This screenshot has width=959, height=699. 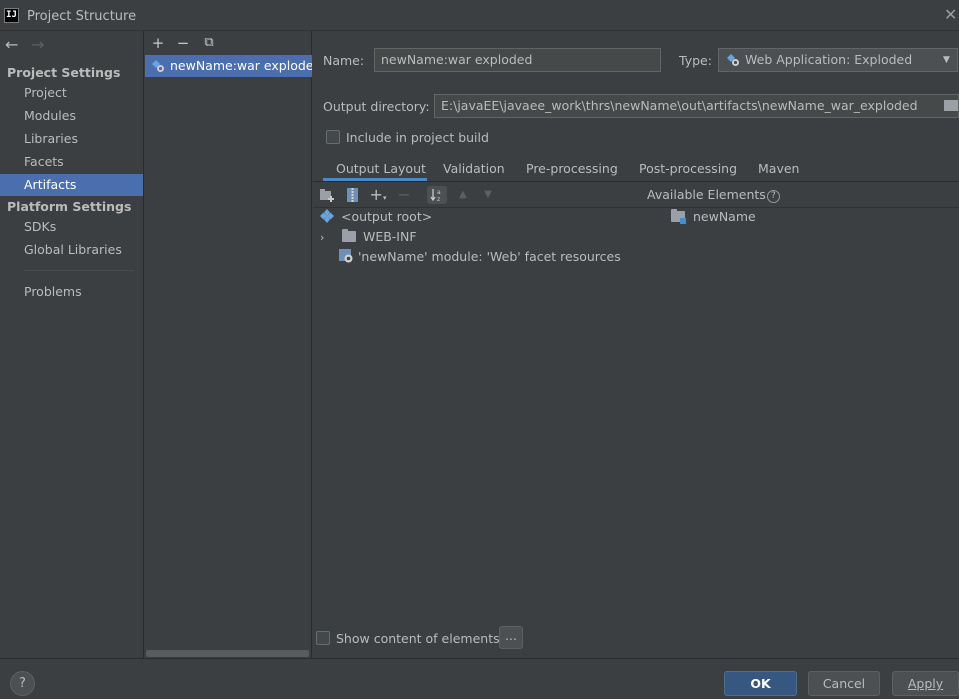 What do you see at coordinates (346, 256) in the screenshot?
I see `web-facet-icon` at bounding box center [346, 256].